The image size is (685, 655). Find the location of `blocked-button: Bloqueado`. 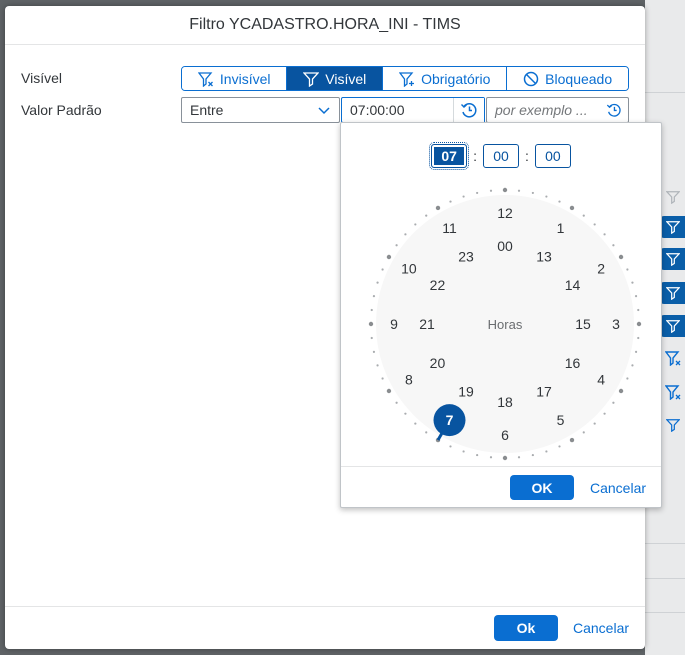

blocked-button: Bloqueado is located at coordinates (567, 78).